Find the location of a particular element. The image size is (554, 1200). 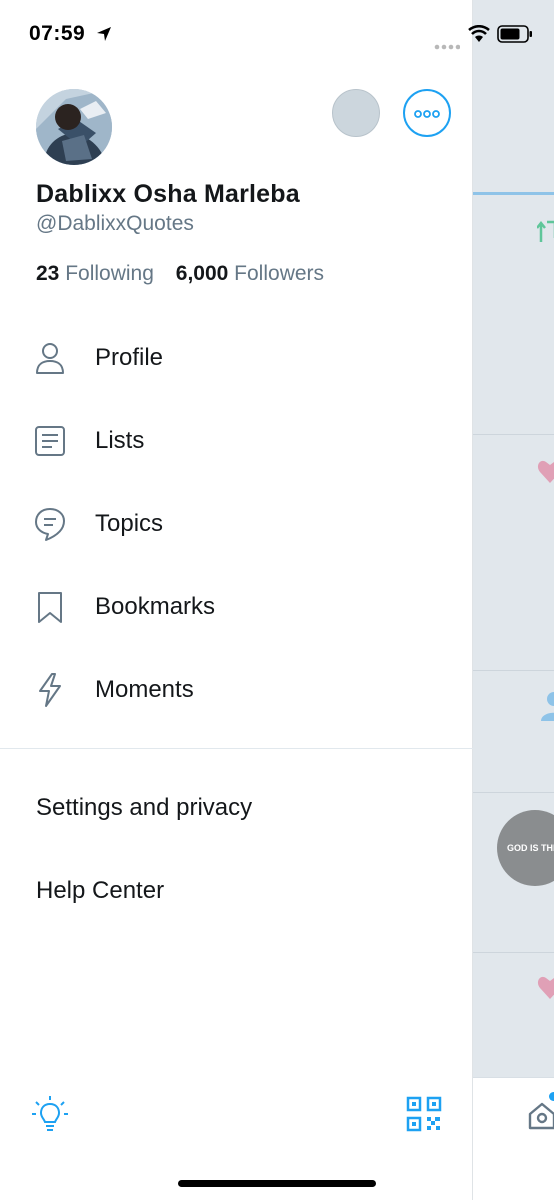

following-link: 23 Following is located at coordinates (98, 273).